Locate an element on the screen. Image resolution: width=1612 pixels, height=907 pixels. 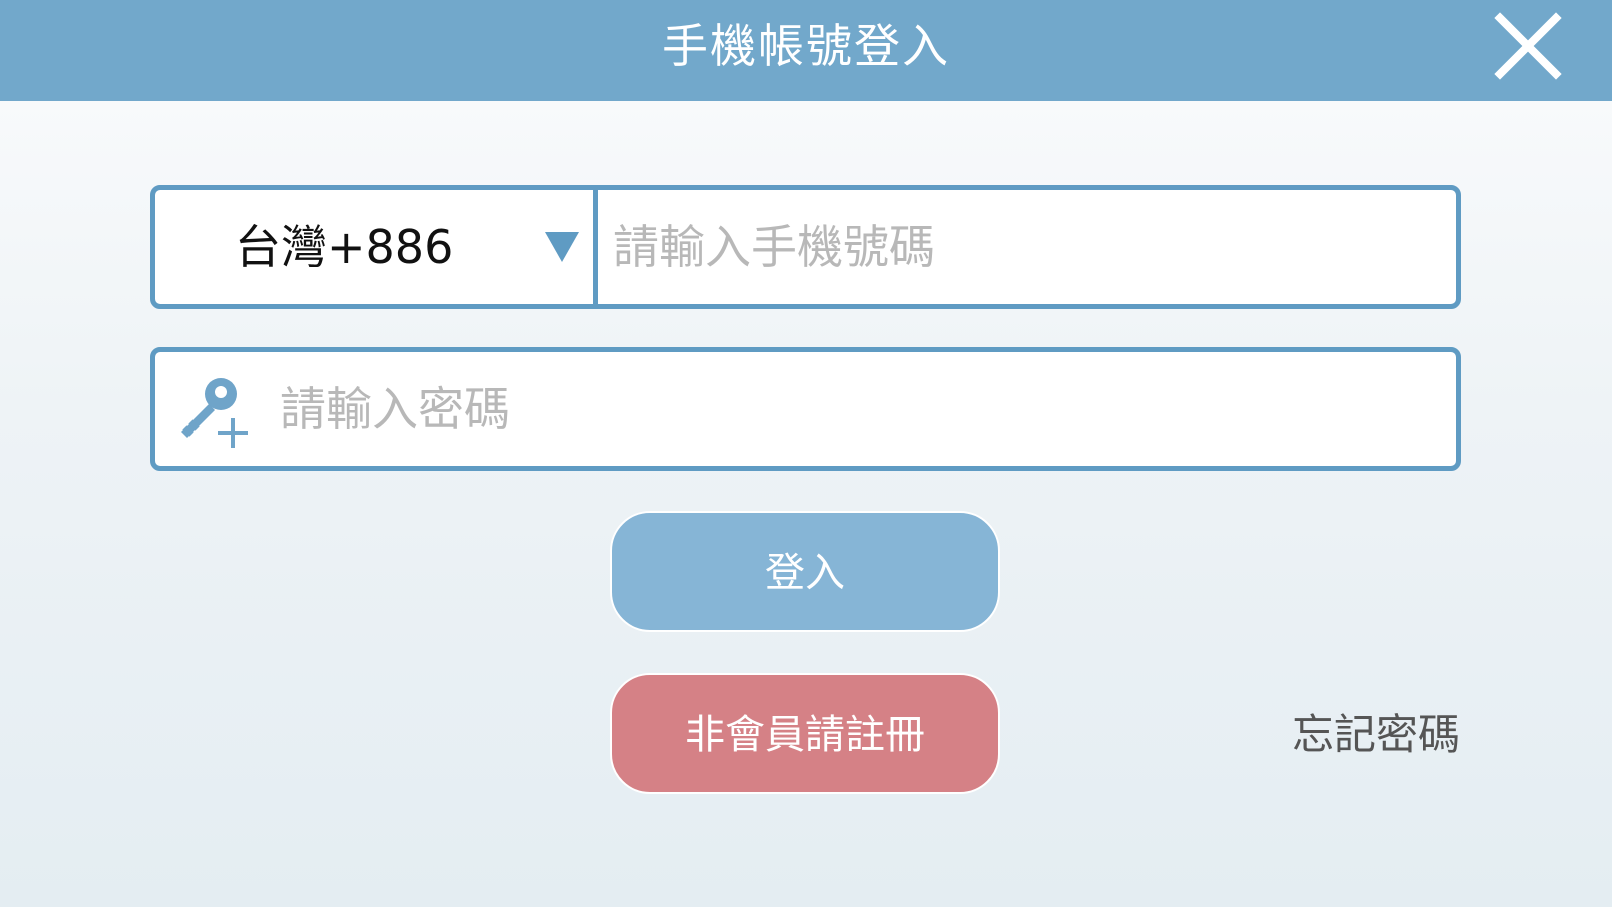
page-title: 手機帳號登入 is located at coordinates (806, 46).